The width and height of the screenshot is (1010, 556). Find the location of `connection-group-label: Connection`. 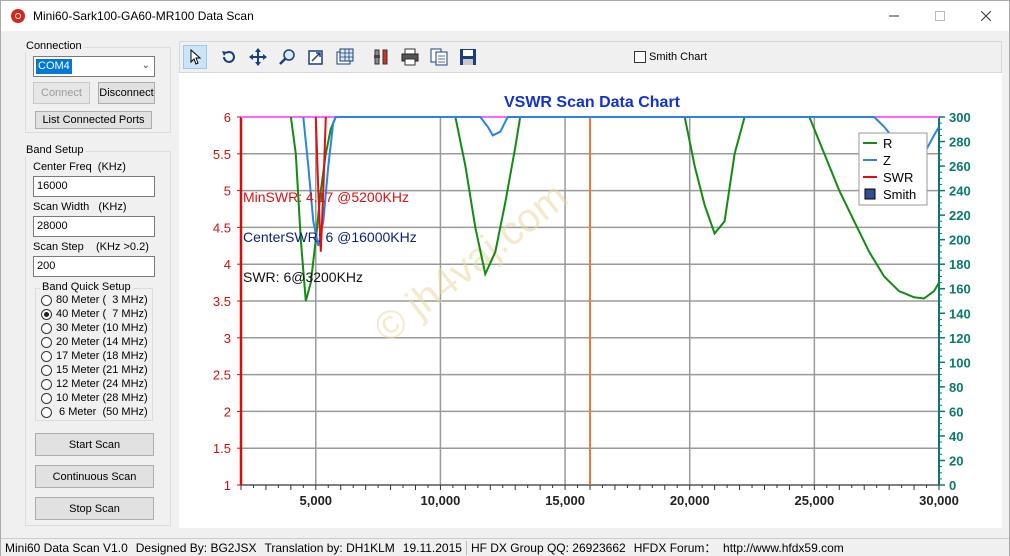

connection-group-label: Connection is located at coordinates (54, 46).